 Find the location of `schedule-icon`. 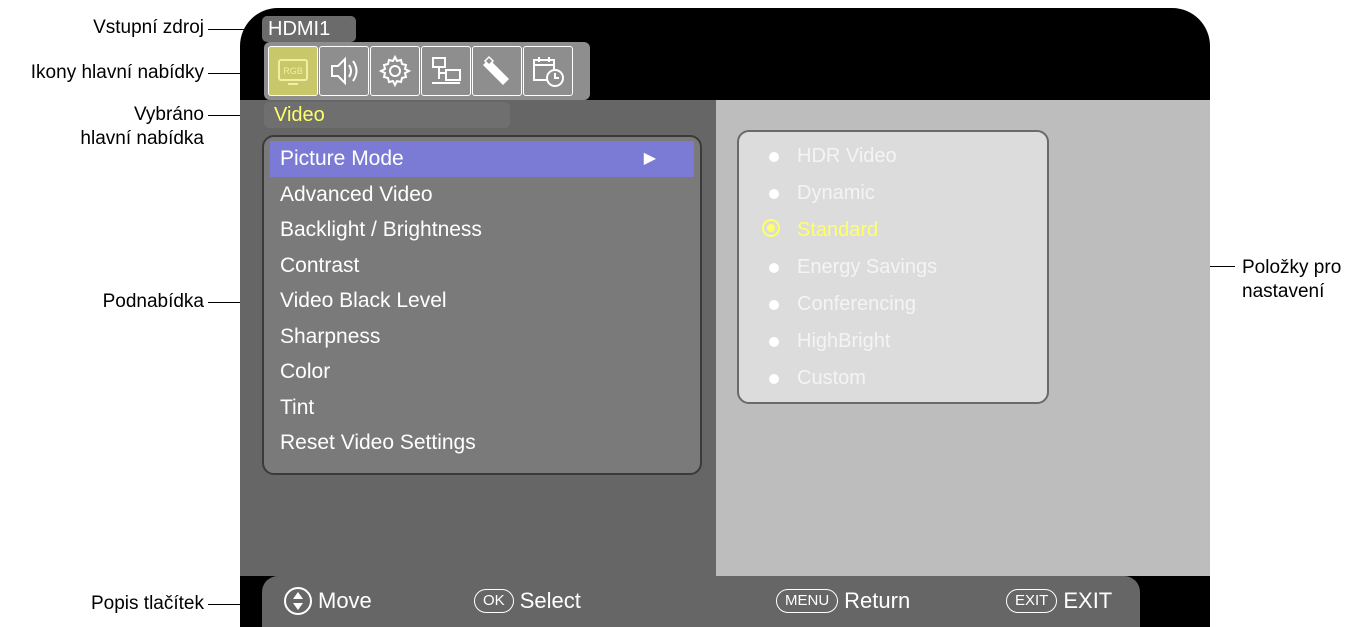

schedule-icon is located at coordinates (548, 71).